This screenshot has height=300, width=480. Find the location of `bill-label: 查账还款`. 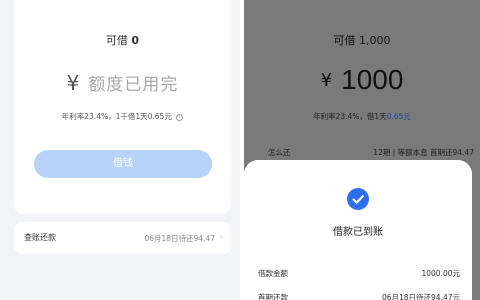

bill-label: 查账还款 is located at coordinates (40, 237).